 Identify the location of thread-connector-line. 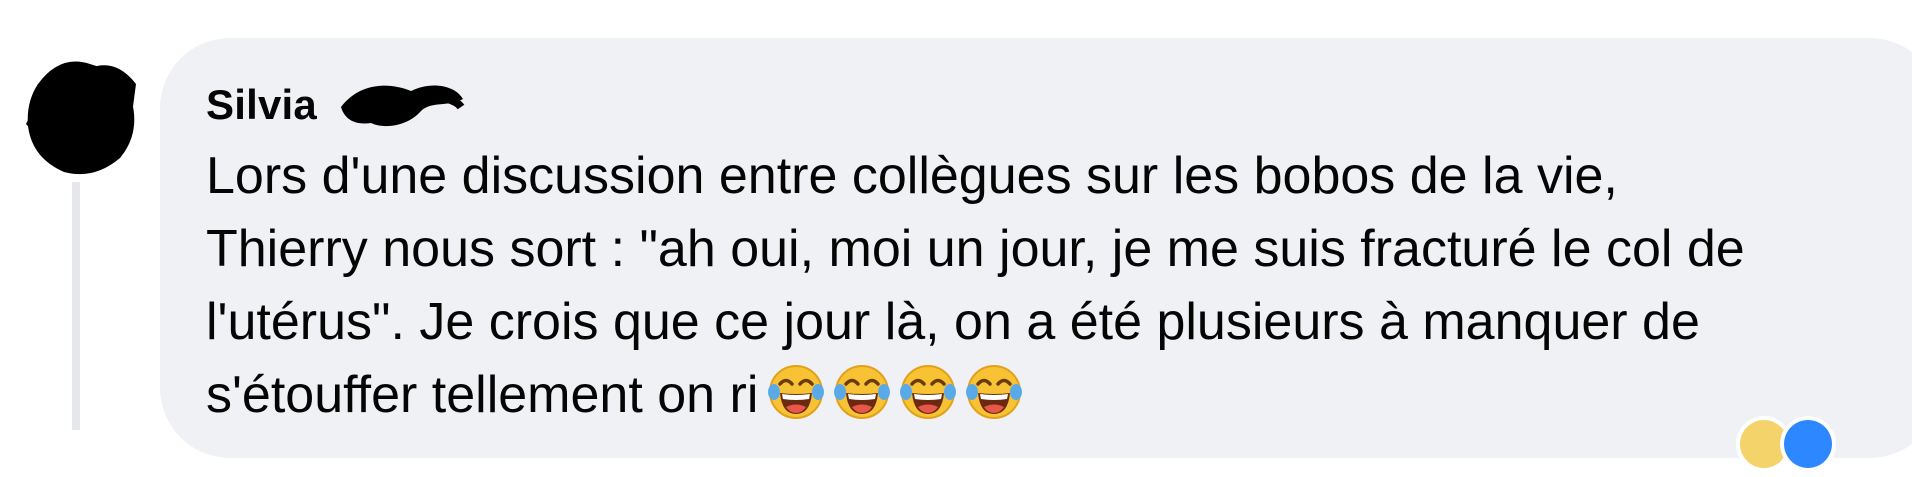
(76, 306).